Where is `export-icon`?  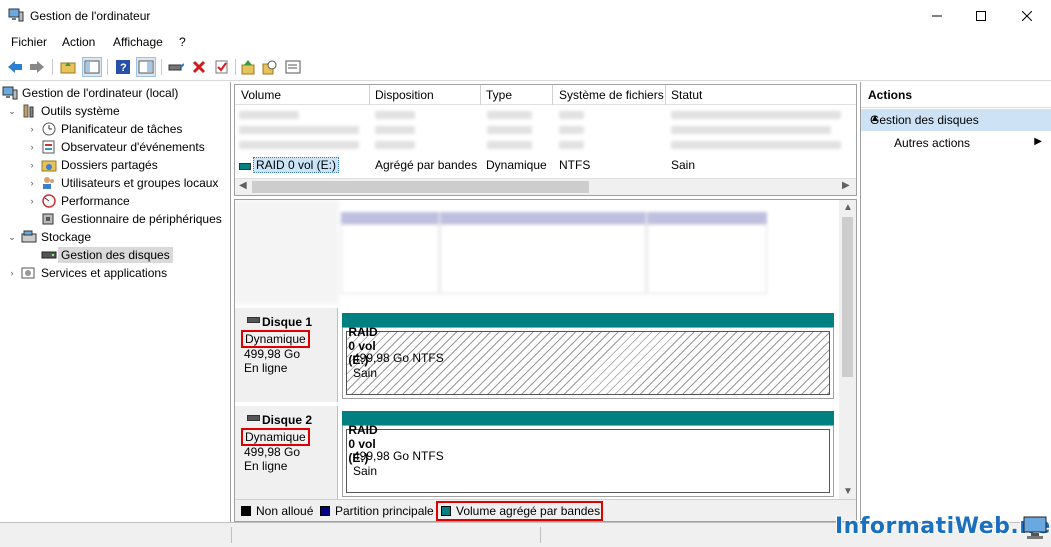 export-icon is located at coordinates (248, 67).